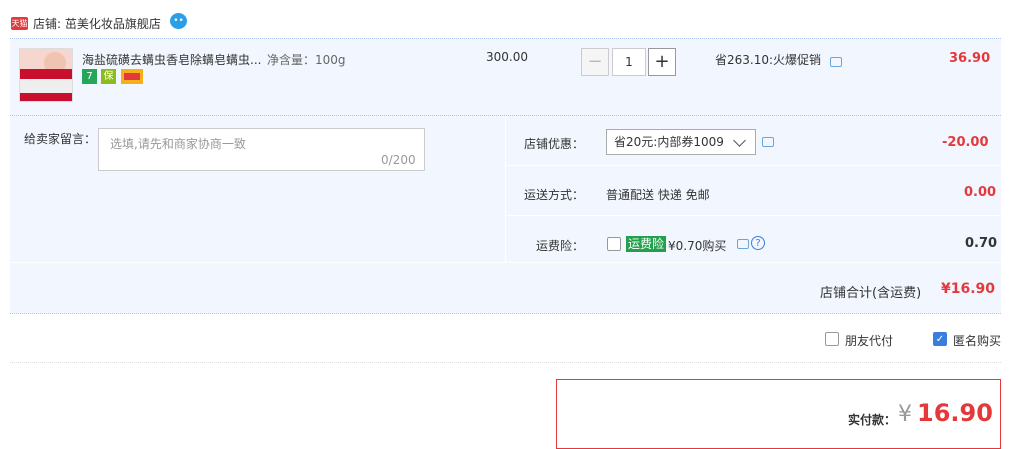 The image size is (1014, 449). I want to click on product-spec: 净含量：100g, so click(306, 60).